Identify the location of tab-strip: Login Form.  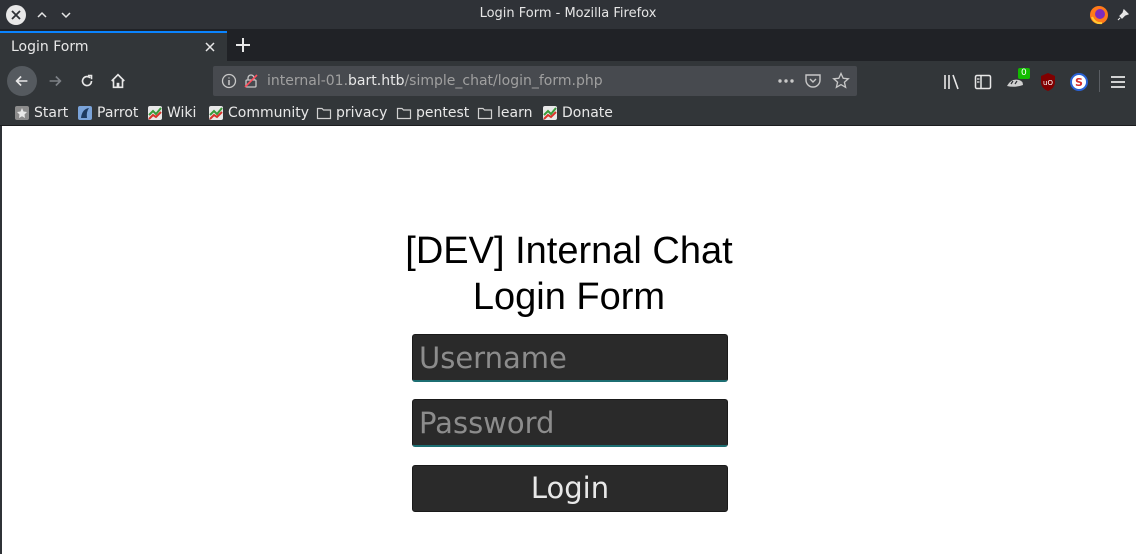
(568, 45).